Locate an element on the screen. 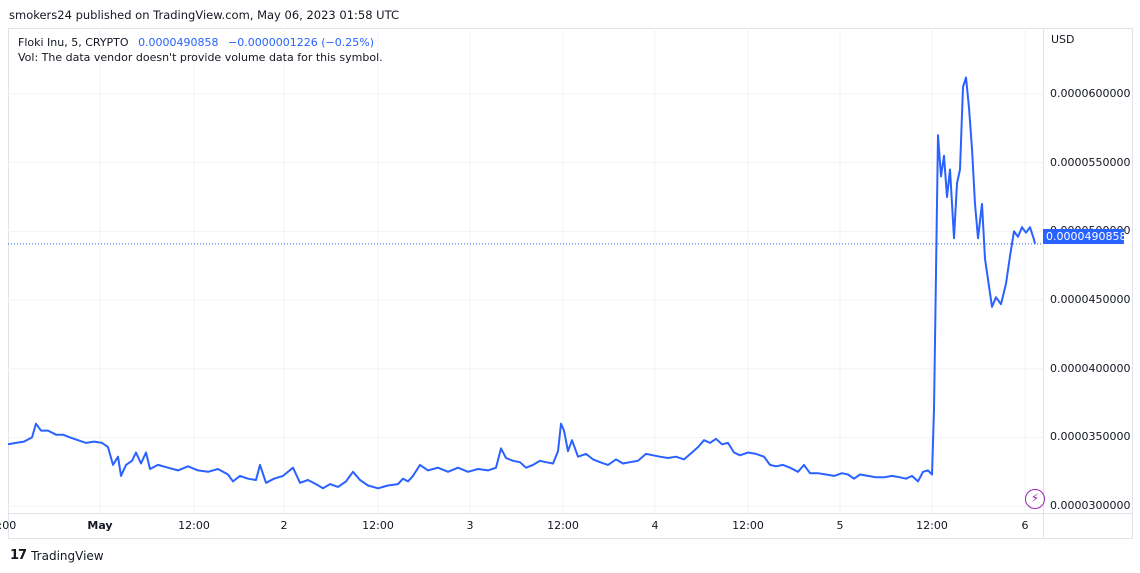 Image resolution: width=1140 pixels, height=573 pixels. y-tick-label: 0.0000400000 is located at coordinates (1090, 368).